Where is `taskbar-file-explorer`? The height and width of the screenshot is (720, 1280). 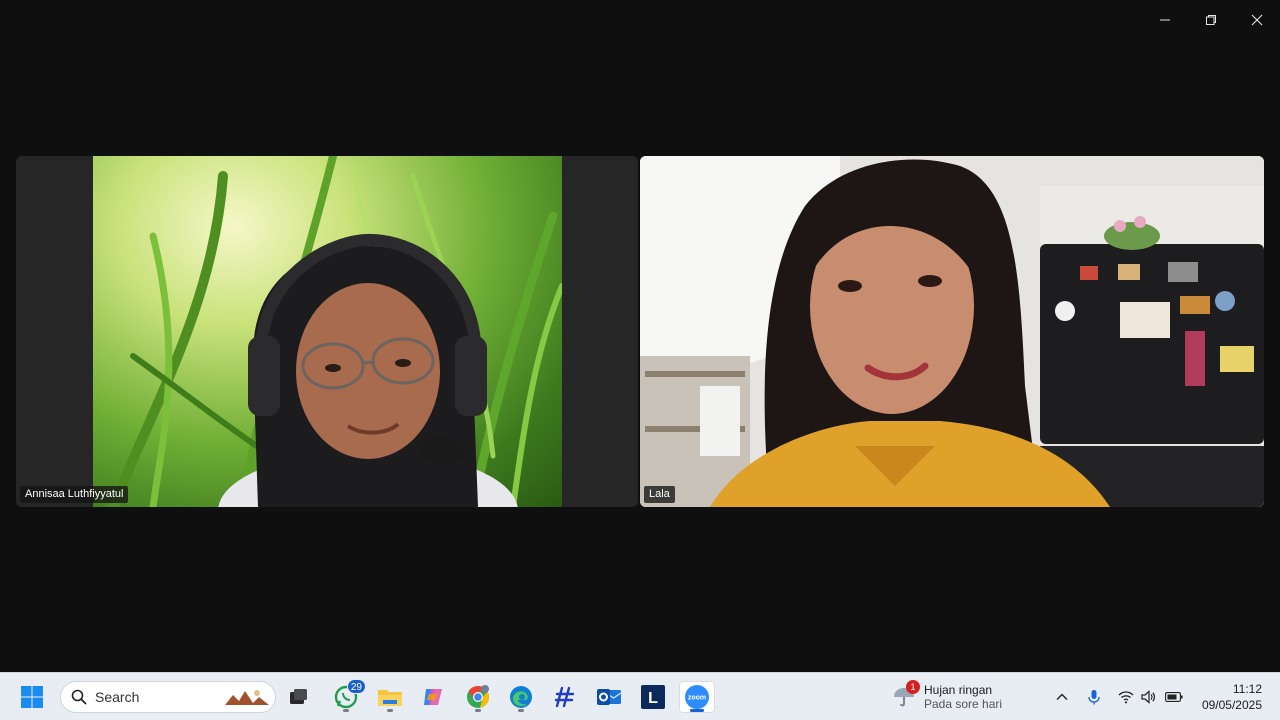
taskbar-file-explorer is located at coordinates (390, 697).